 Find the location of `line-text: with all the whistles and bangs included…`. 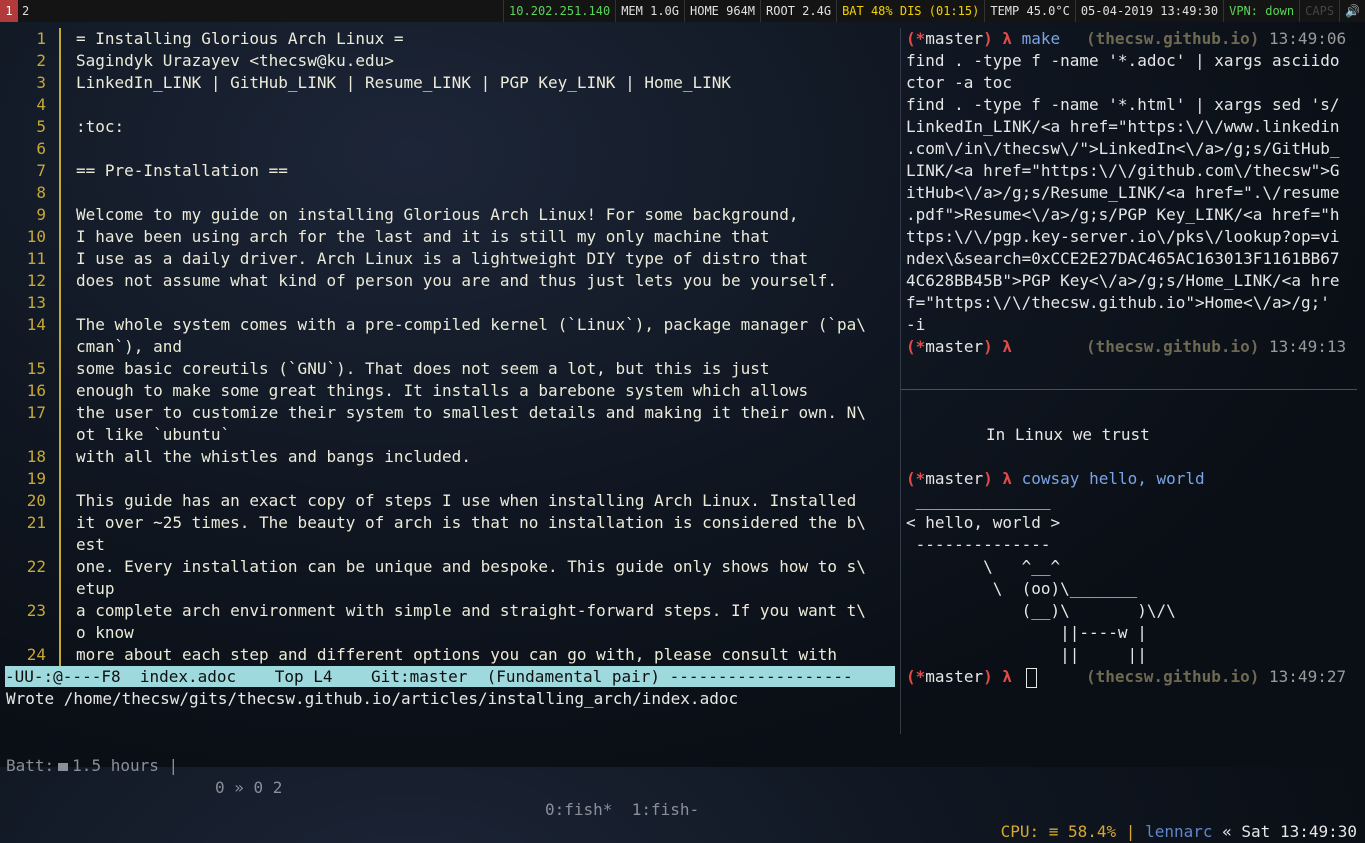

line-text: with all the whistles and bangs included… is located at coordinates (273, 456).